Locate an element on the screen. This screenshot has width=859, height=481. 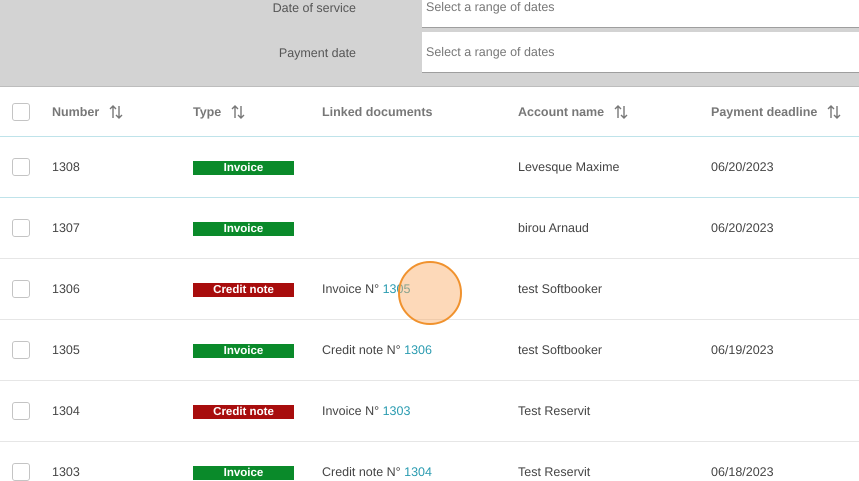
document-link: 1303 is located at coordinates (396, 411).